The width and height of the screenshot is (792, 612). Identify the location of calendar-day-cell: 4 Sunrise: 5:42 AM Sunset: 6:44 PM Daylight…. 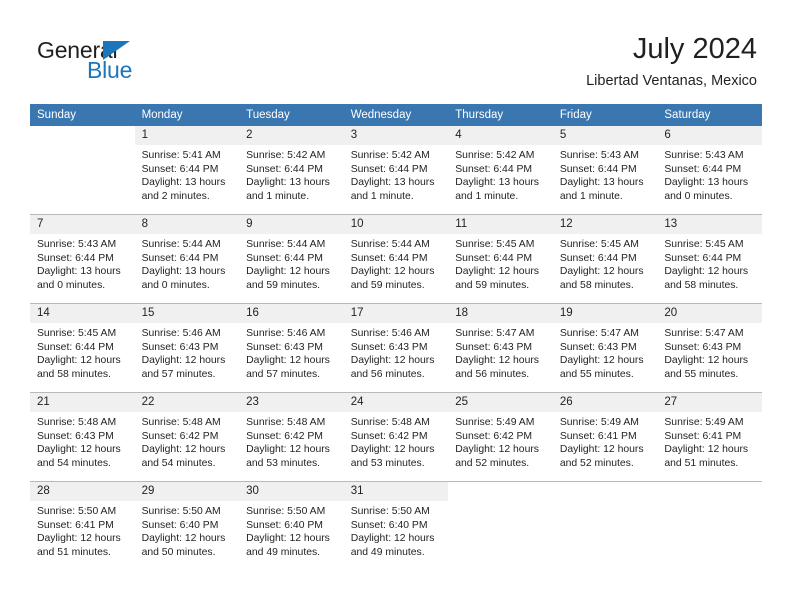
(500, 170).